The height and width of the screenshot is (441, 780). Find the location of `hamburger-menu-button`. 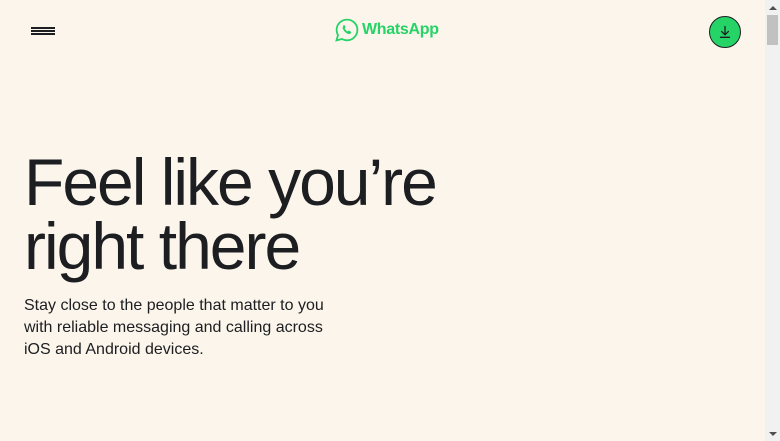

hamburger-menu-button is located at coordinates (43, 30).